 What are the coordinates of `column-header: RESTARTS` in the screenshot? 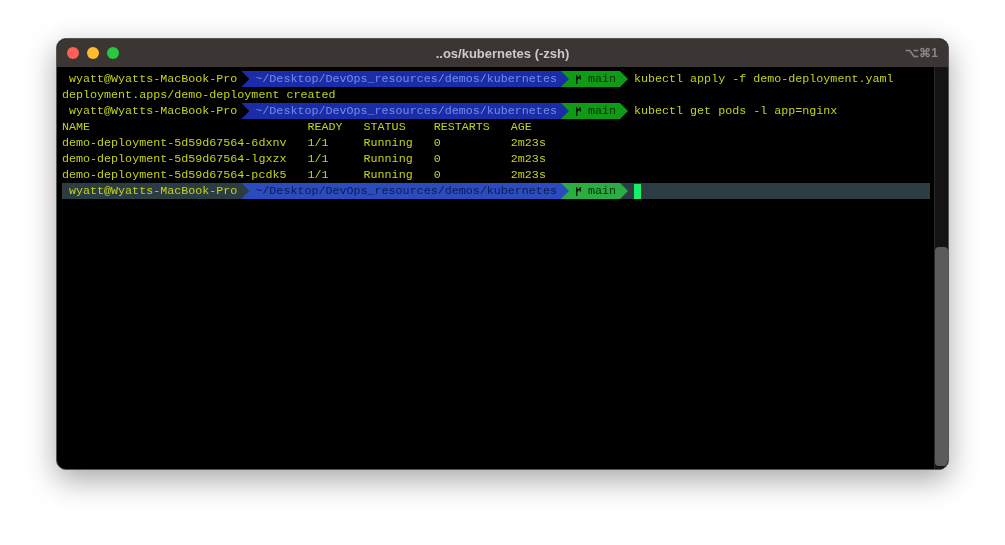 It's located at (461, 127).